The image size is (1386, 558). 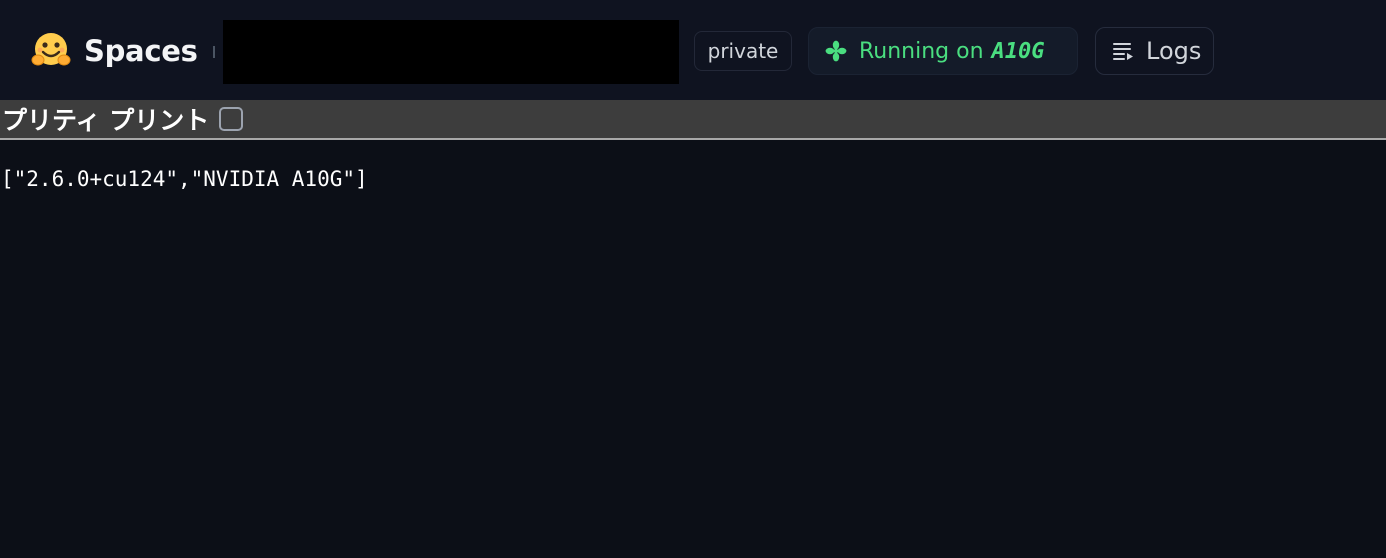 I want to click on runtime-status-button: Running on A10G, so click(x=943, y=51).